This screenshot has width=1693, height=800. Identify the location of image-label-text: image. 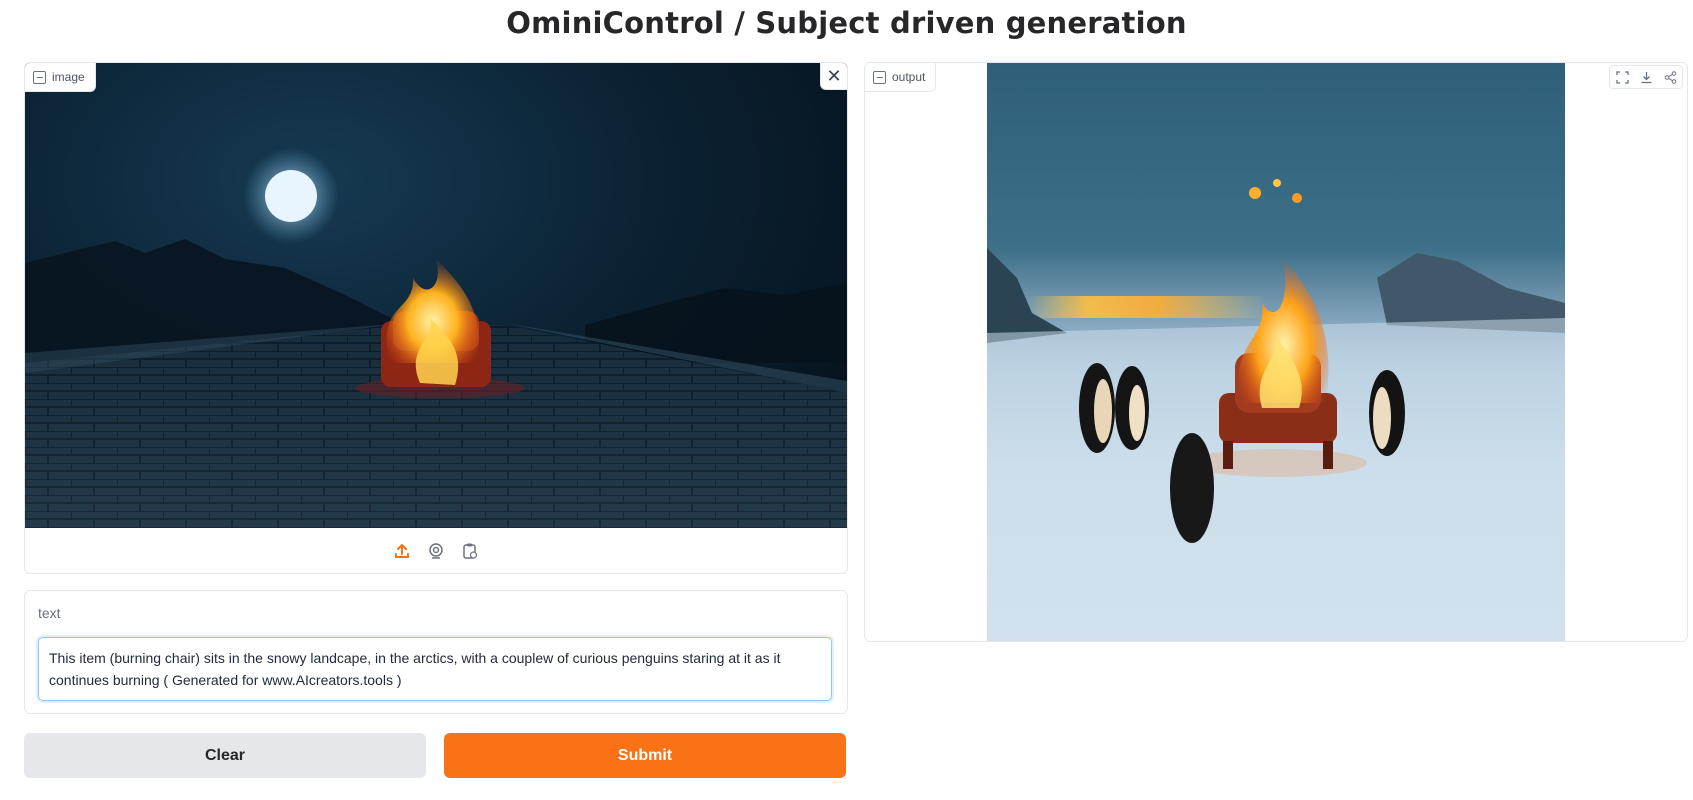
(68, 77).